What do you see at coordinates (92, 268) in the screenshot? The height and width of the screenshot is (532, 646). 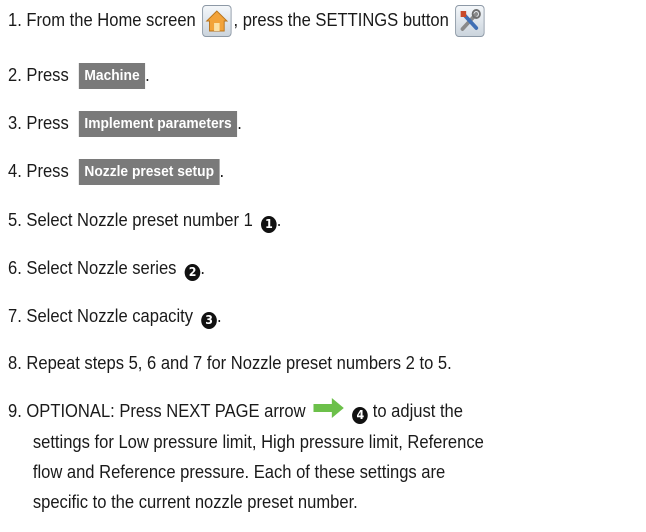 I see `step-6-text: 6. Select Nozzle series` at bounding box center [92, 268].